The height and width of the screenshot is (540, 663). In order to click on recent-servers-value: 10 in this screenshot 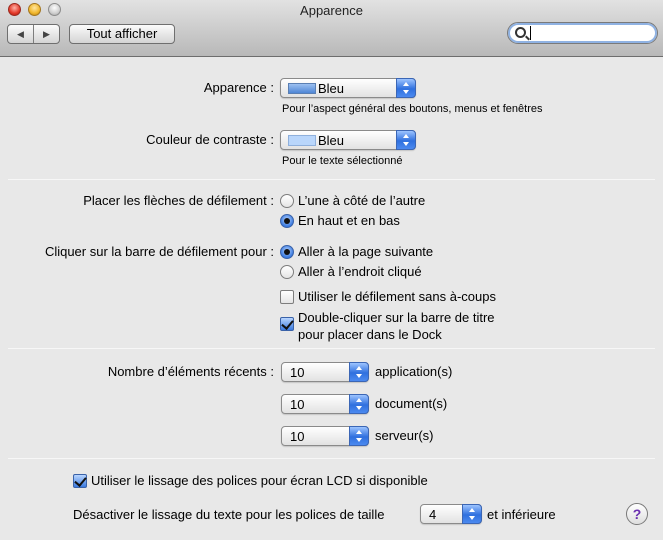, I will do `click(297, 436)`.